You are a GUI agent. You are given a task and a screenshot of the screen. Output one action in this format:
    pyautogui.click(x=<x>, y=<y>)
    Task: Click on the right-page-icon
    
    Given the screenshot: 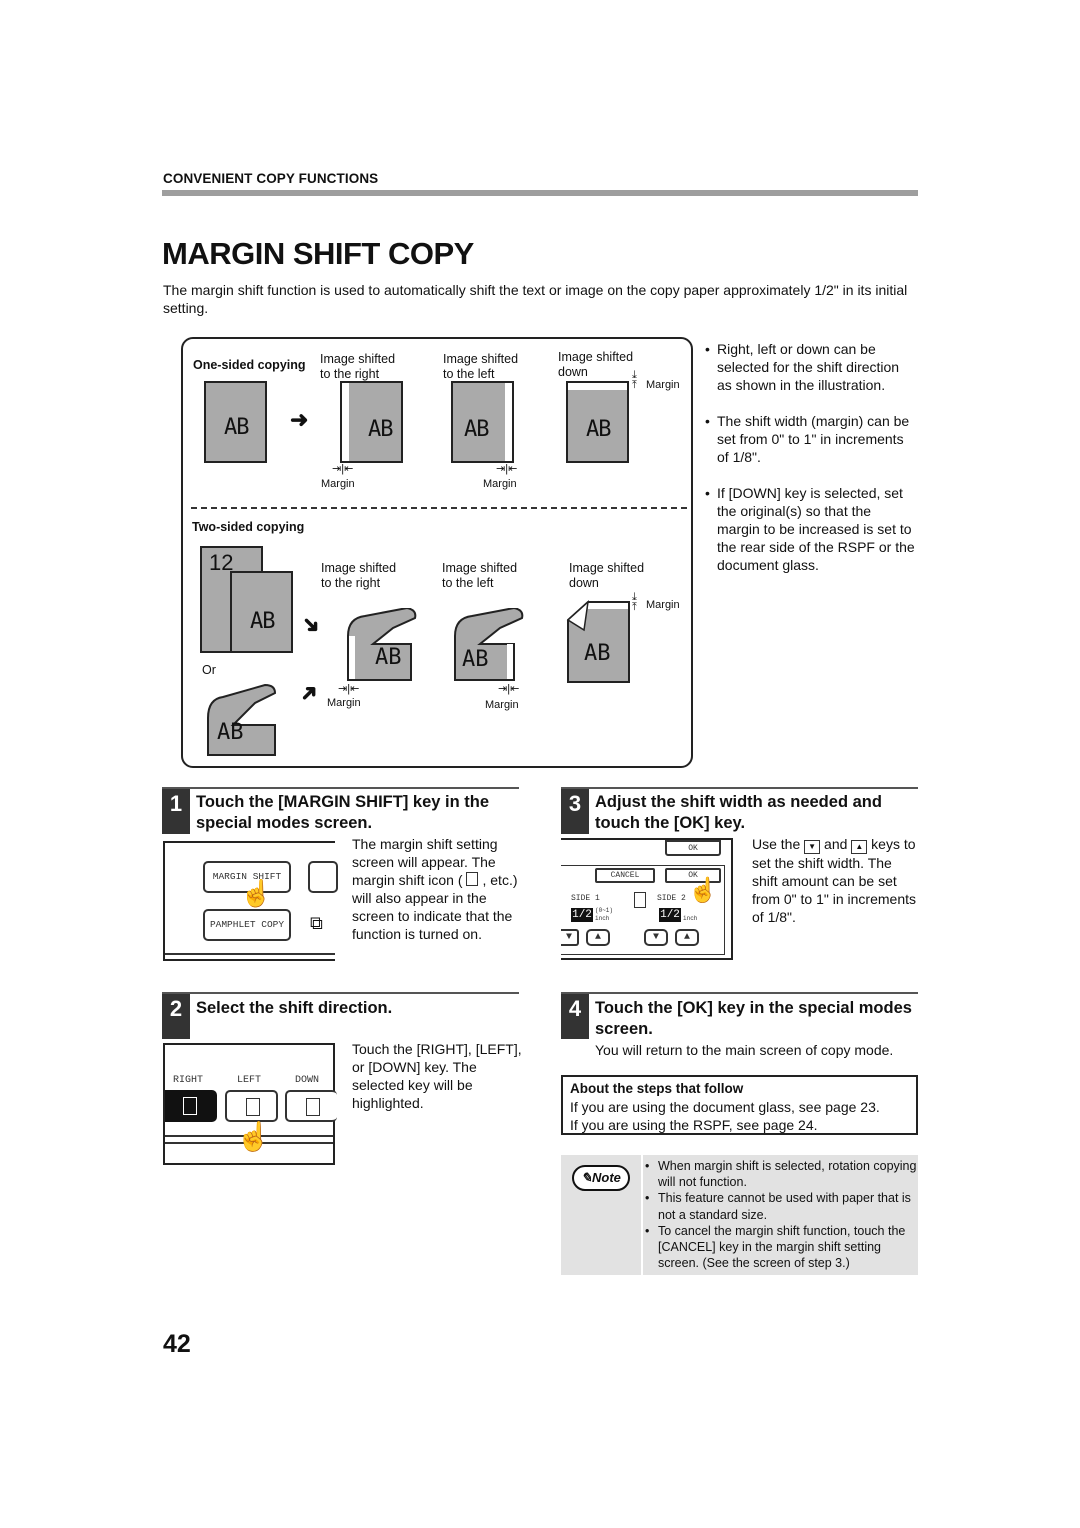 What is the action you would take?
    pyautogui.click(x=190, y=1106)
    